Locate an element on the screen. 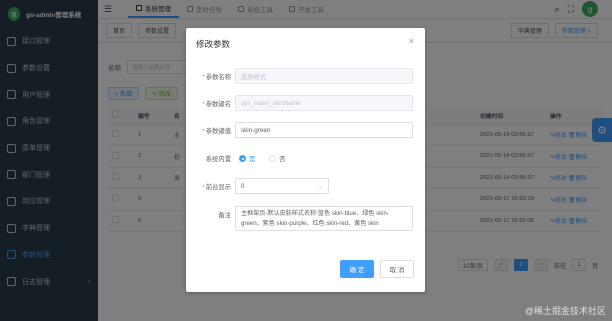 This screenshot has height=321, width=612. form-row-param-value: *参数键值 skin-green is located at coordinates (305, 130).